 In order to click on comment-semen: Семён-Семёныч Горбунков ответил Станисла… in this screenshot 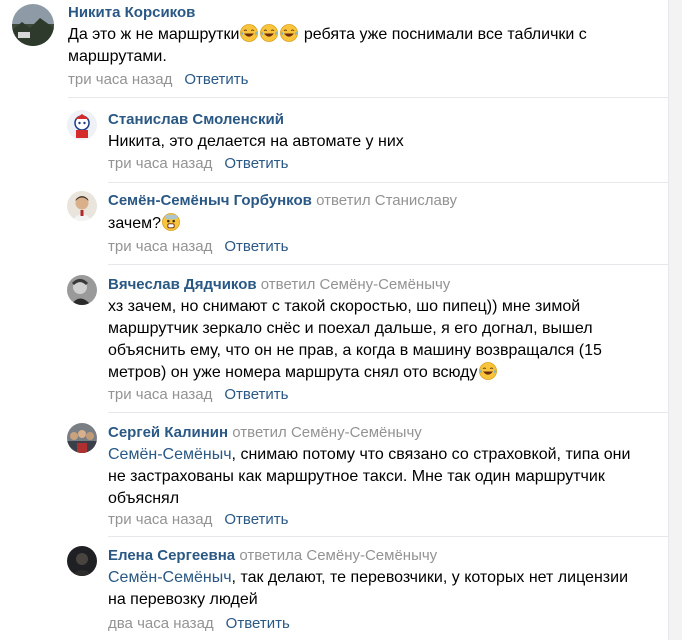, I will do `click(334, 223)`.